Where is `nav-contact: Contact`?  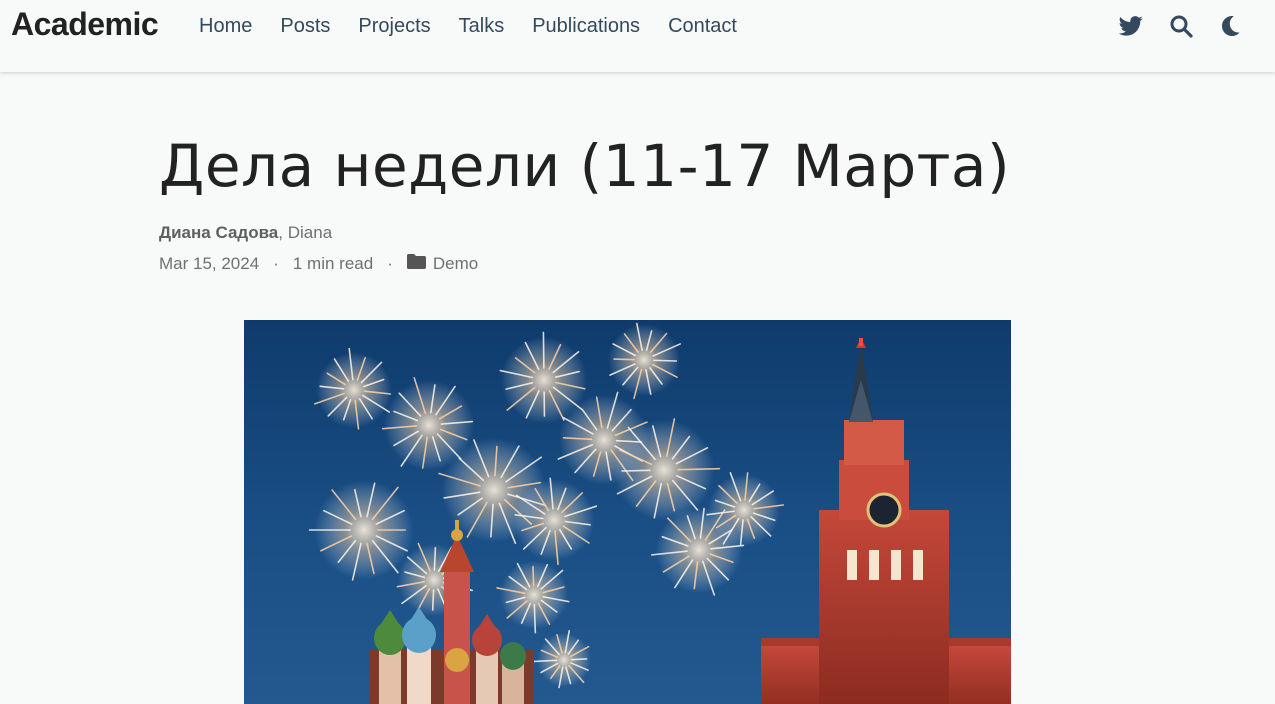 nav-contact: Contact is located at coordinates (702, 26).